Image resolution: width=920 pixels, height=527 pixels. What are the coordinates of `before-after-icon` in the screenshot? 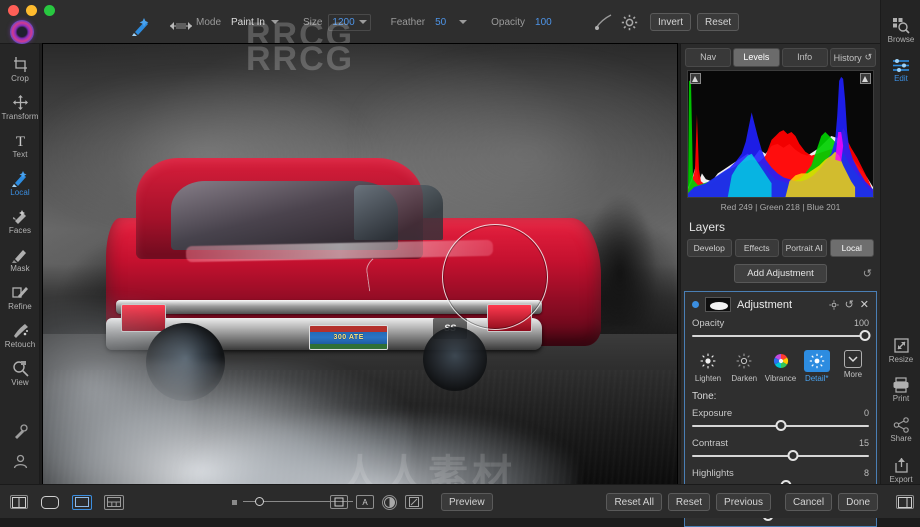 It's located at (389, 502).